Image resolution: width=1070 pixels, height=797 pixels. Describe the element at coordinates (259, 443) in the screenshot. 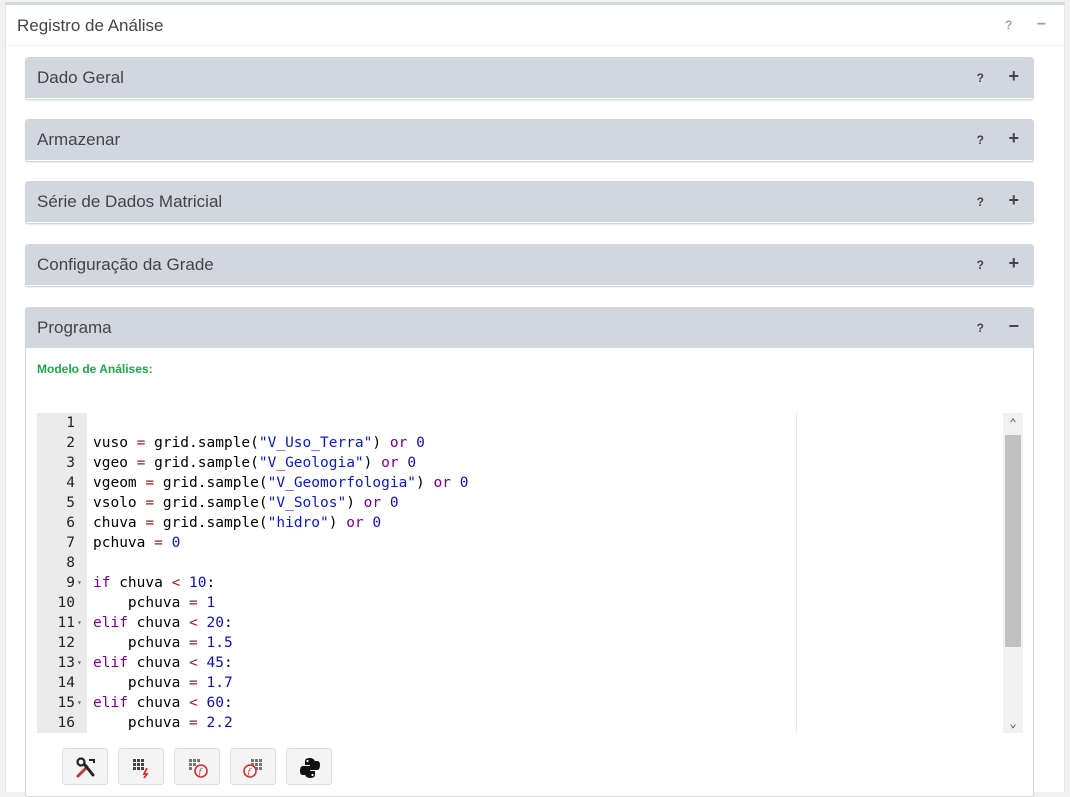

I see `code-line: vuso = grid.sample("V_Uso_Terra") or 0` at that location.